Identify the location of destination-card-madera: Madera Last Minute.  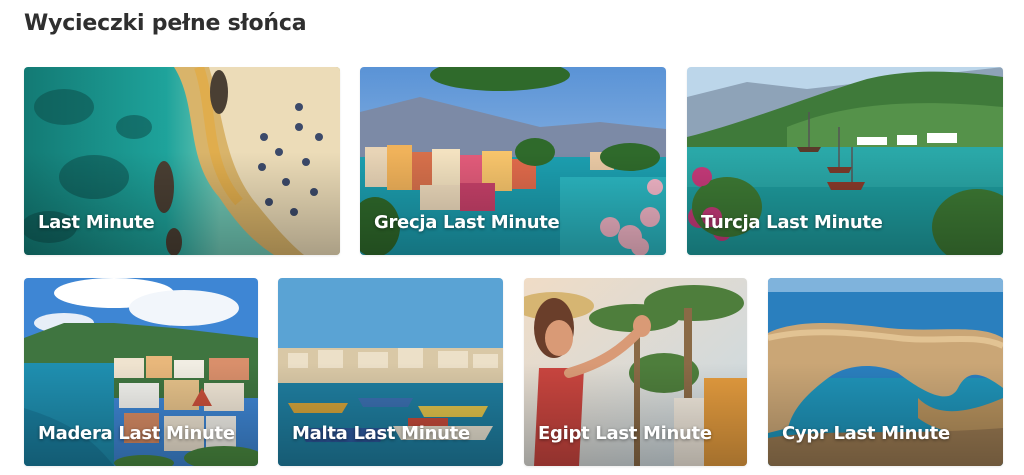
(141, 372).